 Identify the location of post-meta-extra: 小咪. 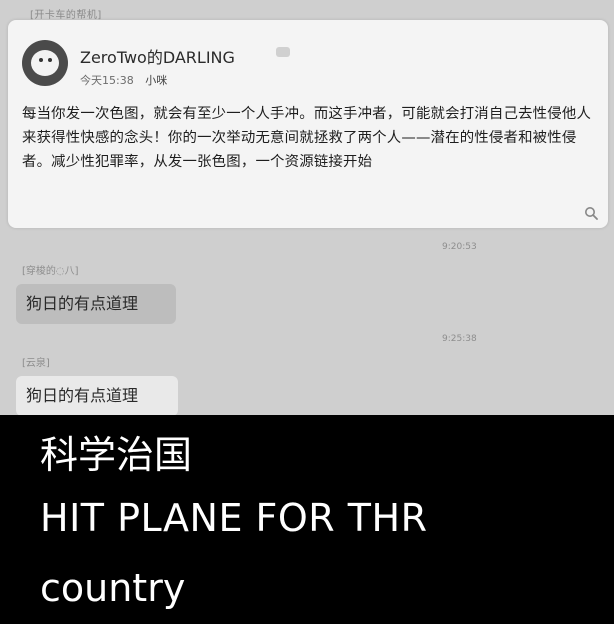
(156, 80).